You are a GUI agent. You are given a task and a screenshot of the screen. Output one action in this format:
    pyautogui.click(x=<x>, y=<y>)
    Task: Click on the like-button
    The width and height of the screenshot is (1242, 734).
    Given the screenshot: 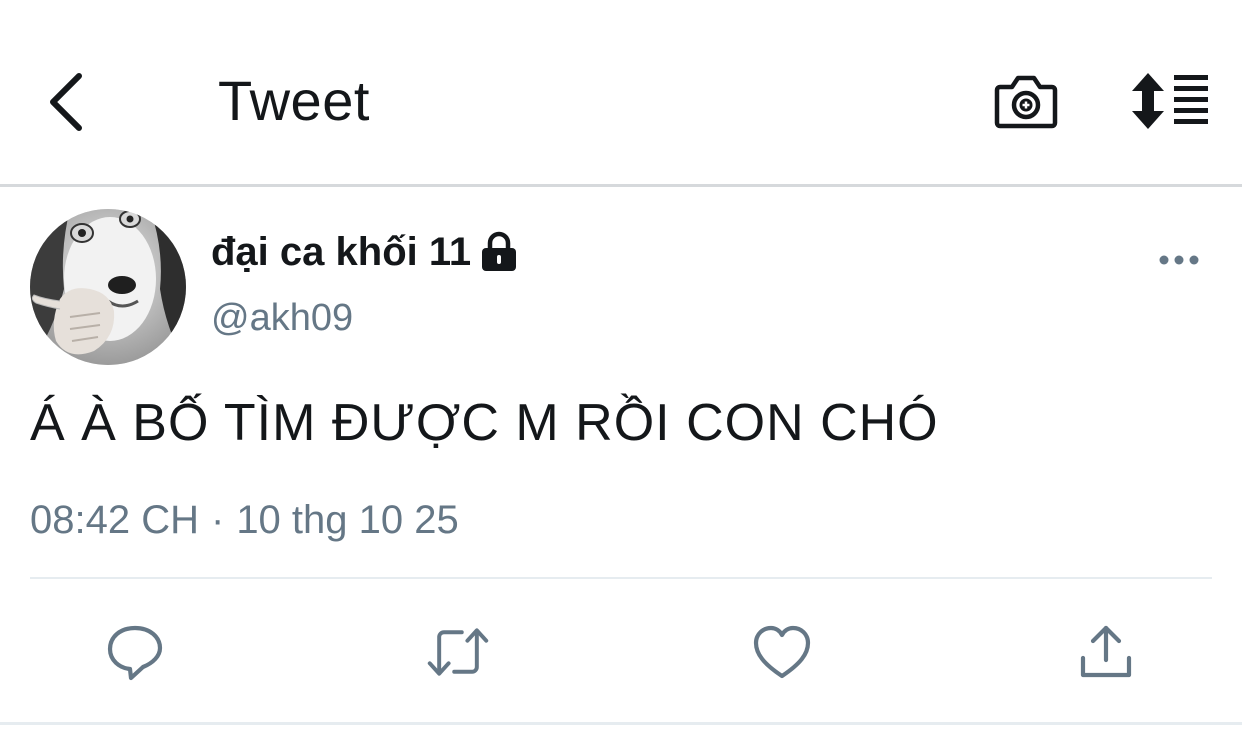 What is the action you would take?
    pyautogui.click(x=782, y=652)
    